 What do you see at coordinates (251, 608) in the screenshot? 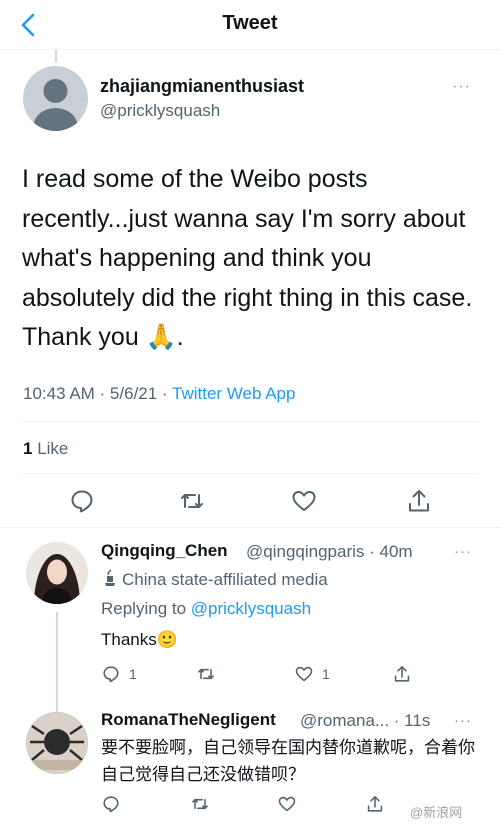
I see `mention-link: @pricklysquash` at bounding box center [251, 608].